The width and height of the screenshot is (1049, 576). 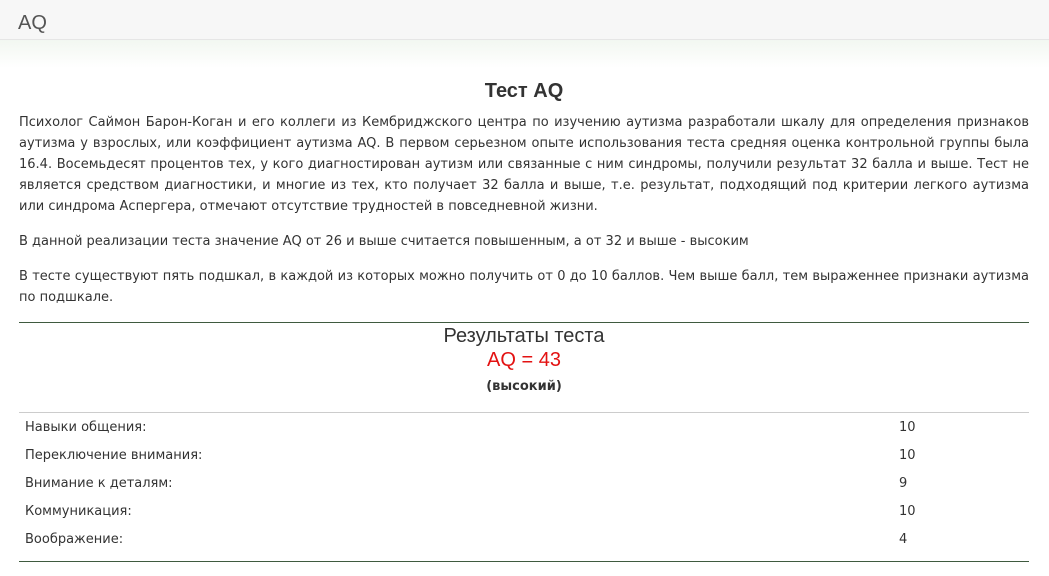 What do you see at coordinates (524, 360) in the screenshot?
I see `aq-score: AQ = 43` at bounding box center [524, 360].